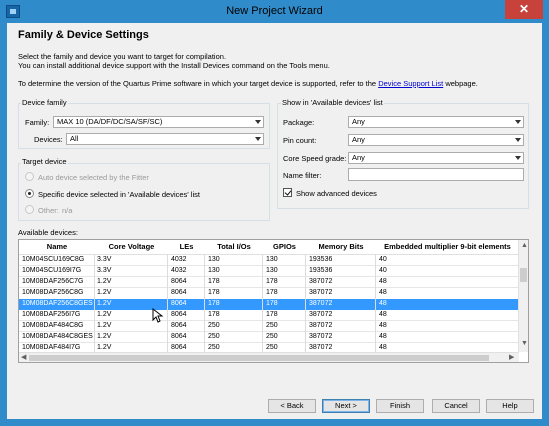 The width and height of the screenshot is (549, 426). Describe the element at coordinates (456, 406) in the screenshot. I see `cancel-button: Cancel` at that location.